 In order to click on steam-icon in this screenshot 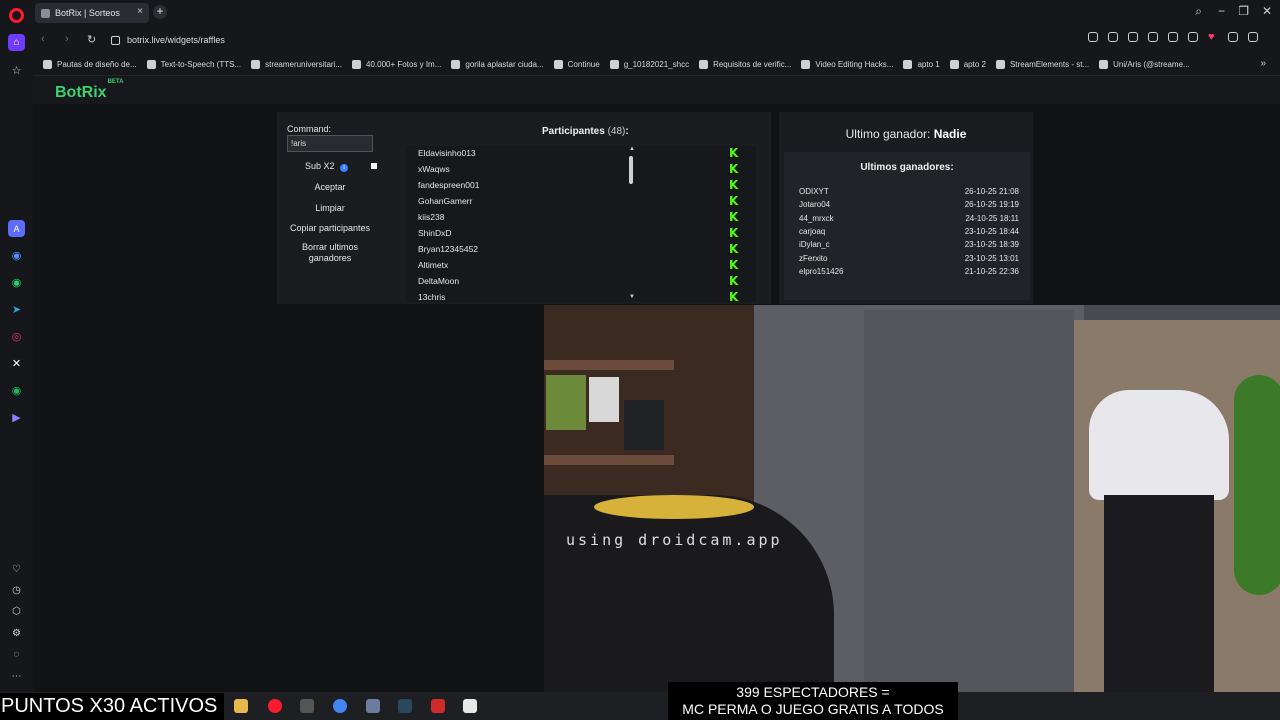, I will do `click(405, 706)`.